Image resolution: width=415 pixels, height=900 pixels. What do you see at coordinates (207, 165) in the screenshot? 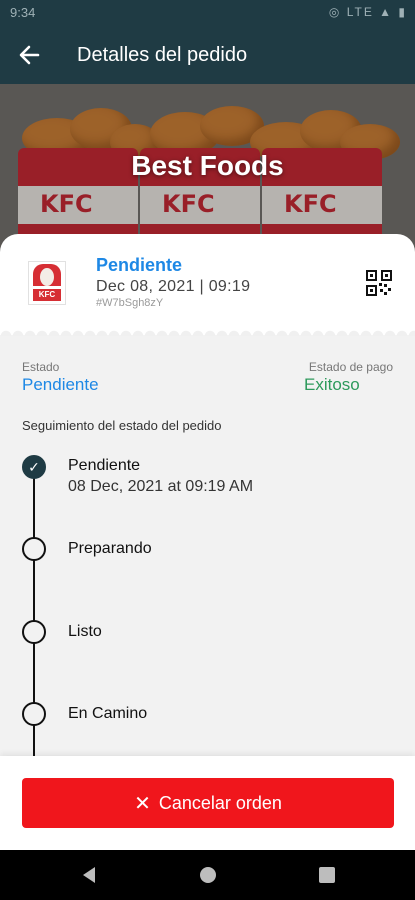
I see `restaurant-name: Best Foods` at bounding box center [207, 165].